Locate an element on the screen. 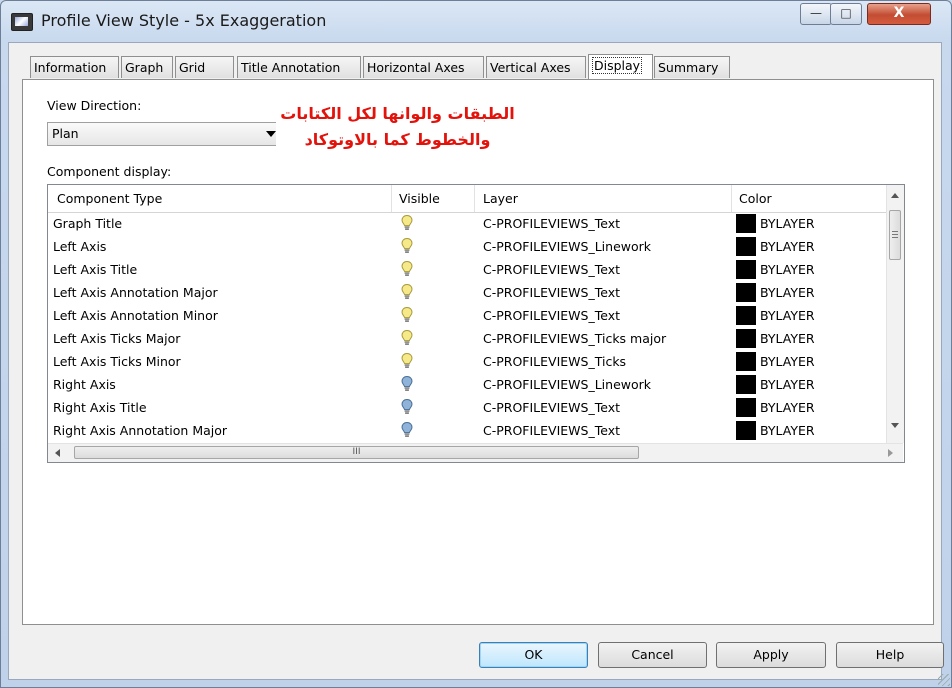 The height and width of the screenshot is (688, 952). column-header-component-type: Component Type is located at coordinates (109, 198).